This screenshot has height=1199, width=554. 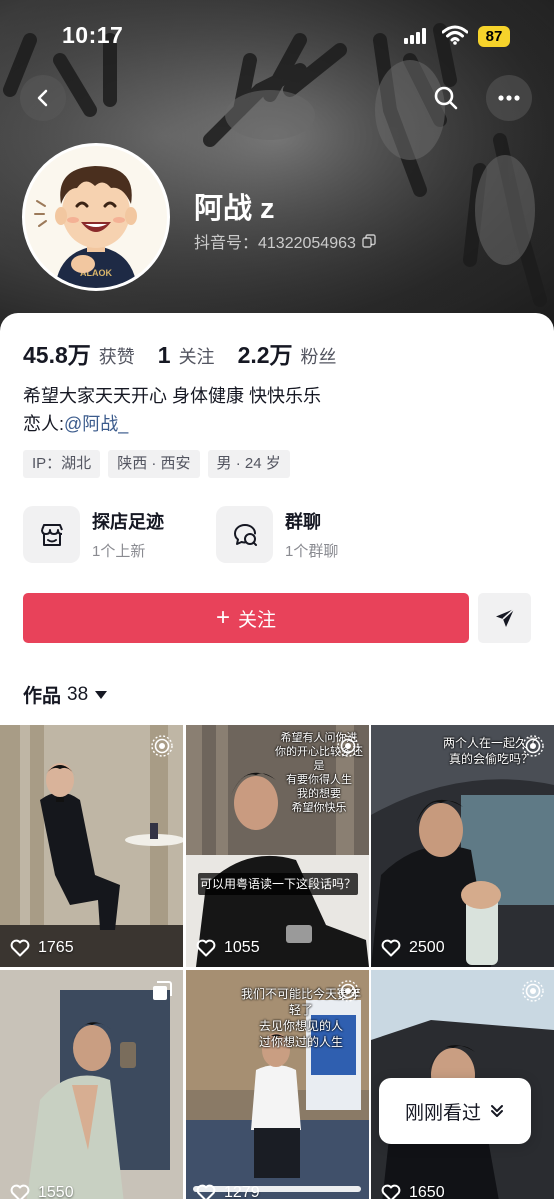 What do you see at coordinates (427, 947) in the screenshot?
I see `like-count-value: 2500` at bounding box center [427, 947].